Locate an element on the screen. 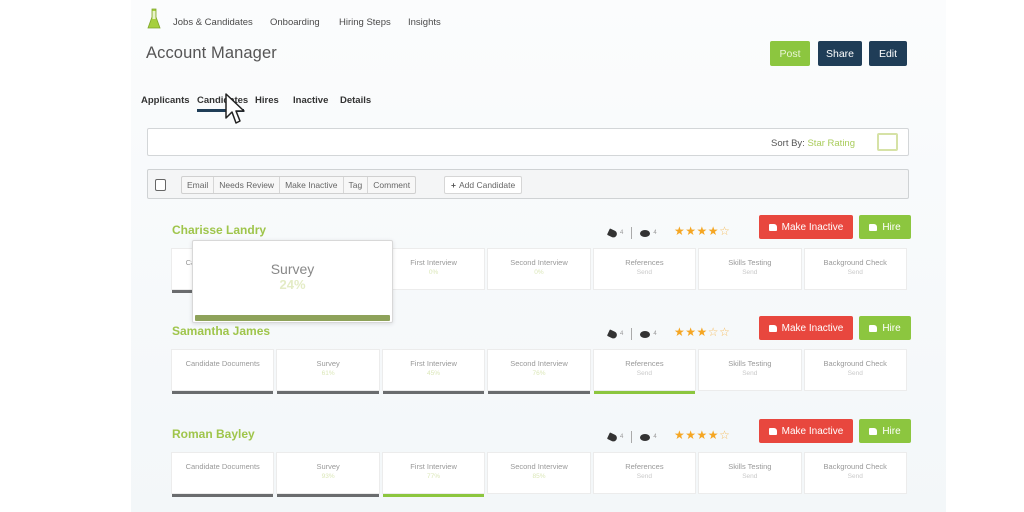 The height and width of the screenshot is (512, 1024). share-button: Share is located at coordinates (840, 53).